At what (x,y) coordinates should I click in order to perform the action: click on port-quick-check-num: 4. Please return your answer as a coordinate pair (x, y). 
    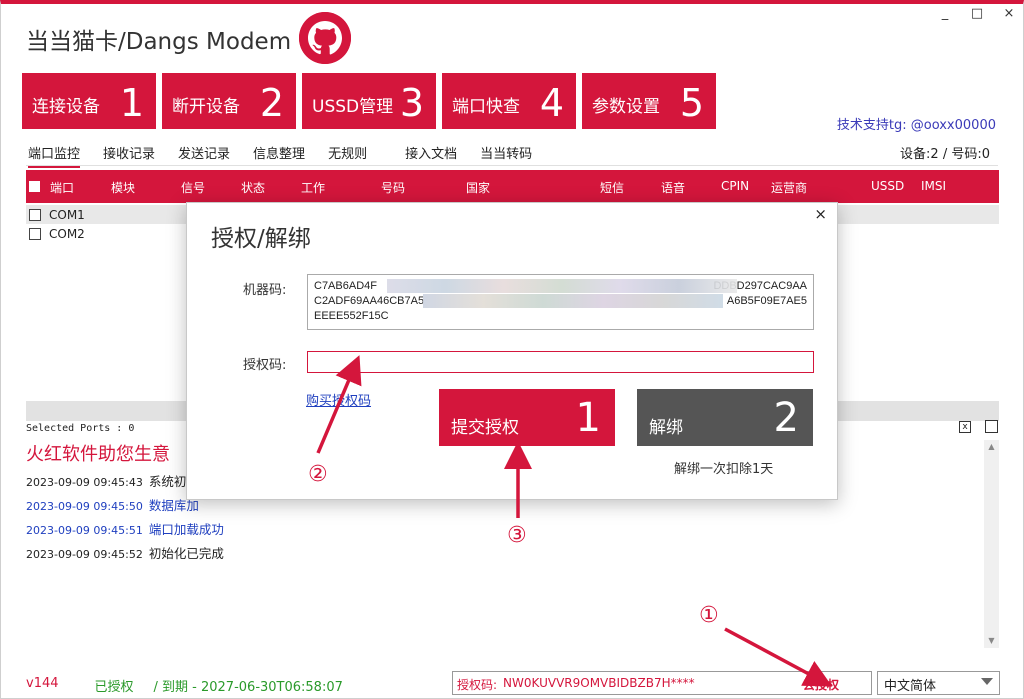
    Looking at the image, I should click on (551, 103).